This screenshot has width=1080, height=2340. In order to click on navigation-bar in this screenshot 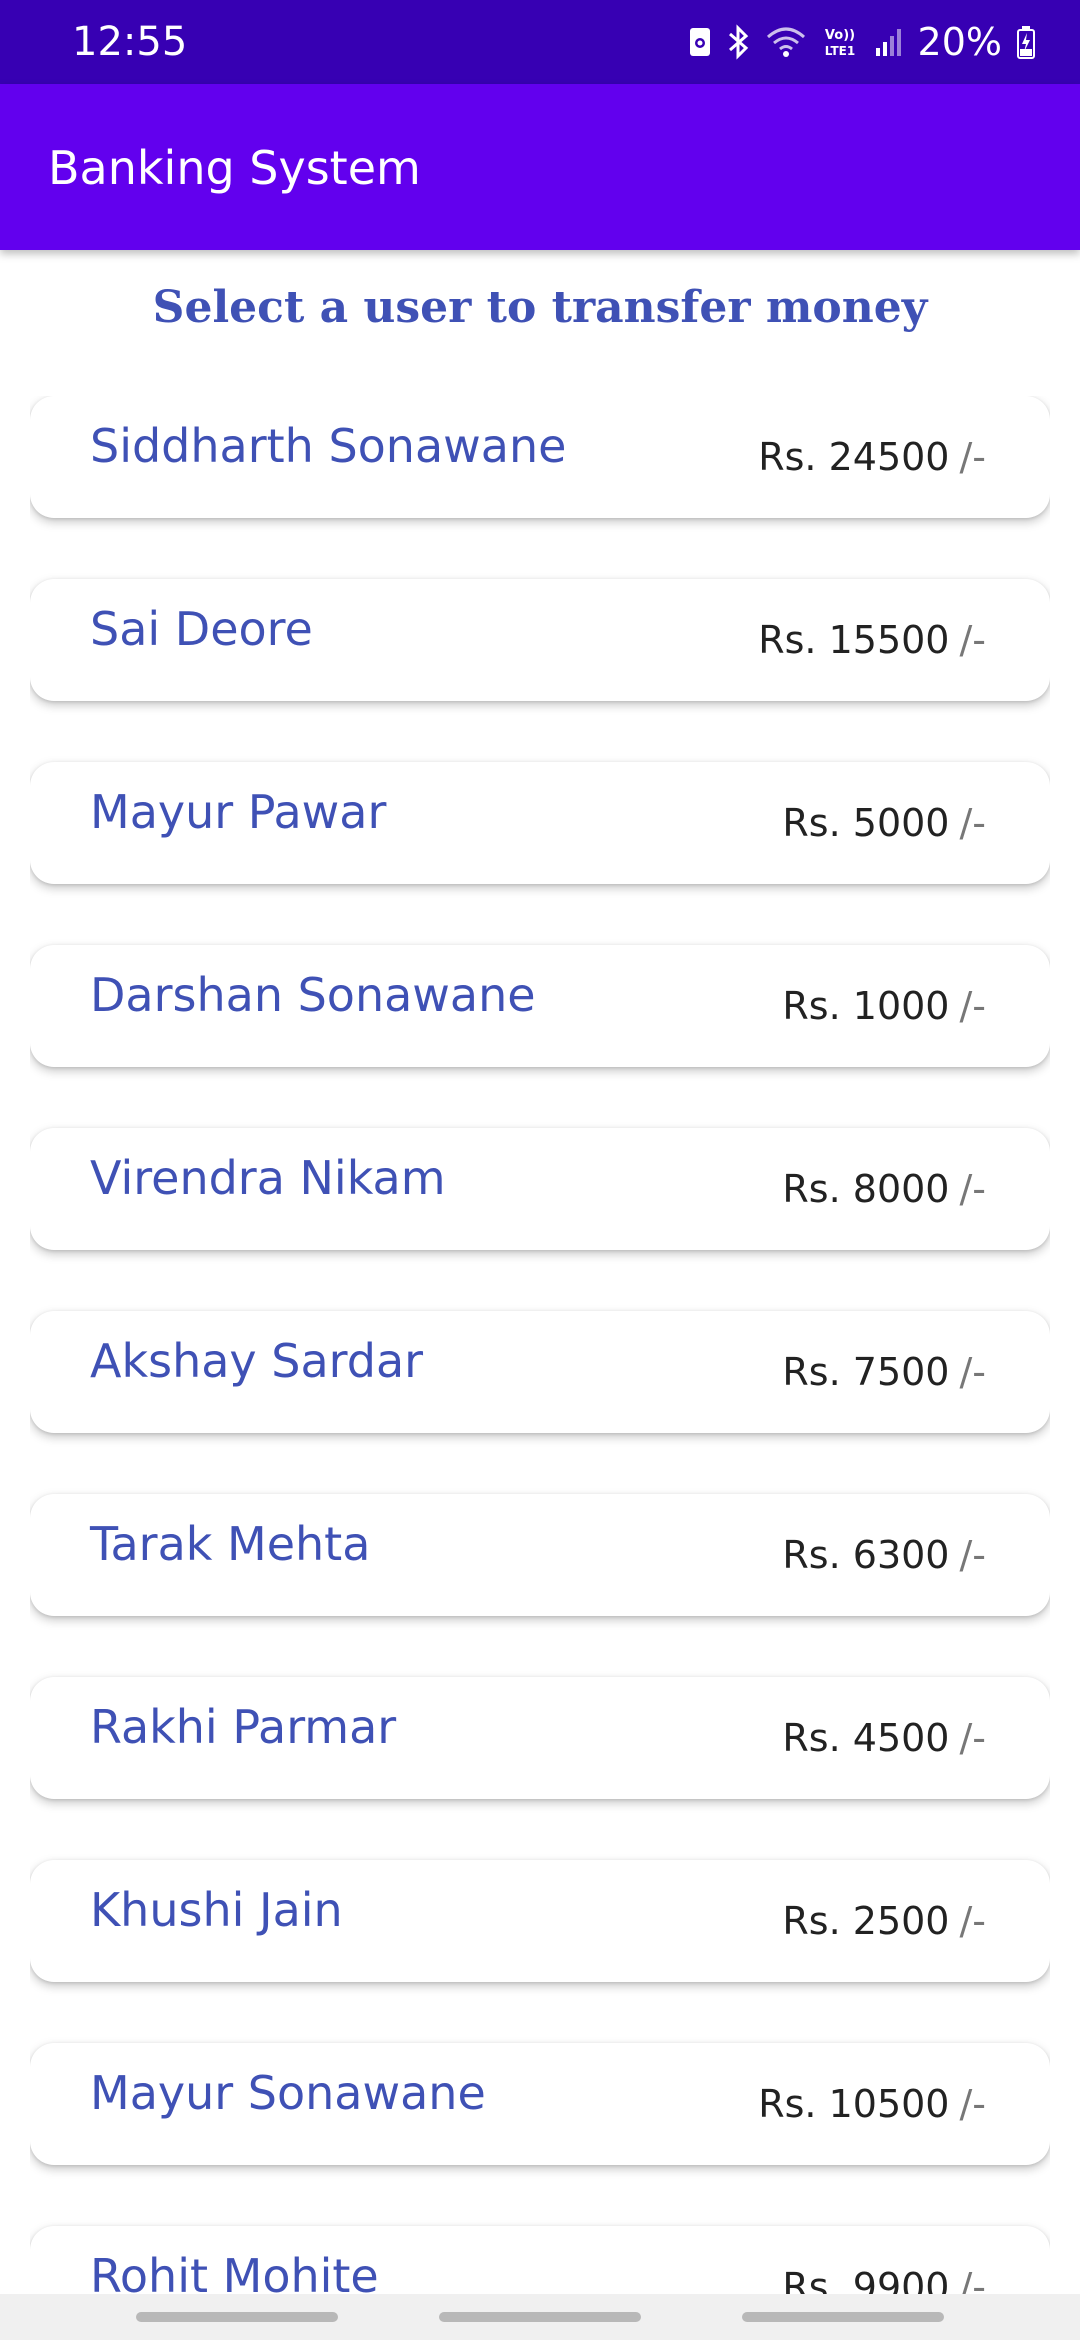, I will do `click(540, 2317)`.